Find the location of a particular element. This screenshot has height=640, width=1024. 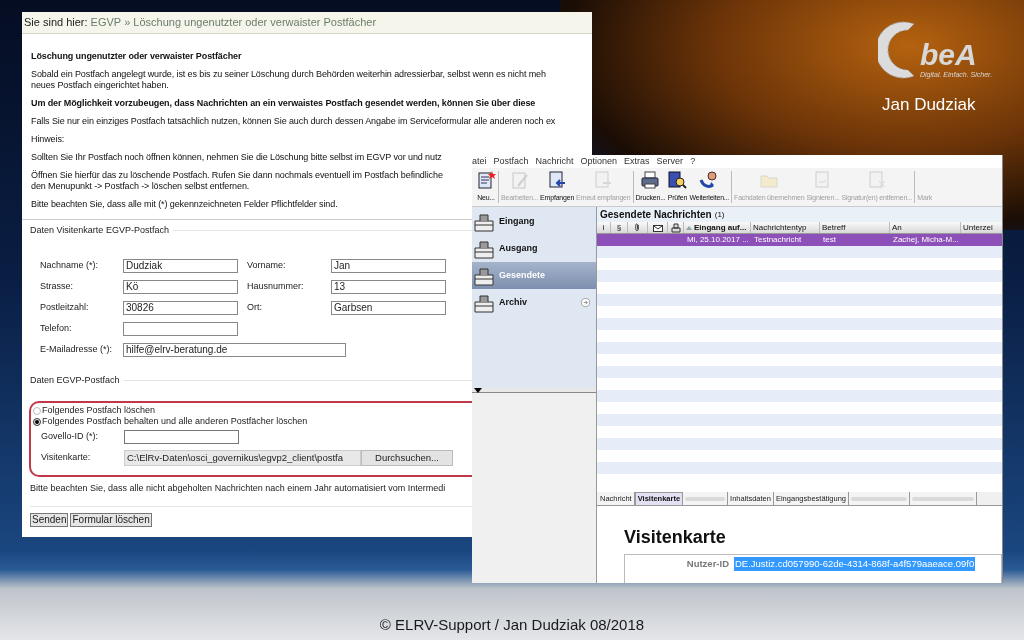

breadcrumb-link: Löschung ungenutzter oder verwaister Postfächer is located at coordinates (255, 22).